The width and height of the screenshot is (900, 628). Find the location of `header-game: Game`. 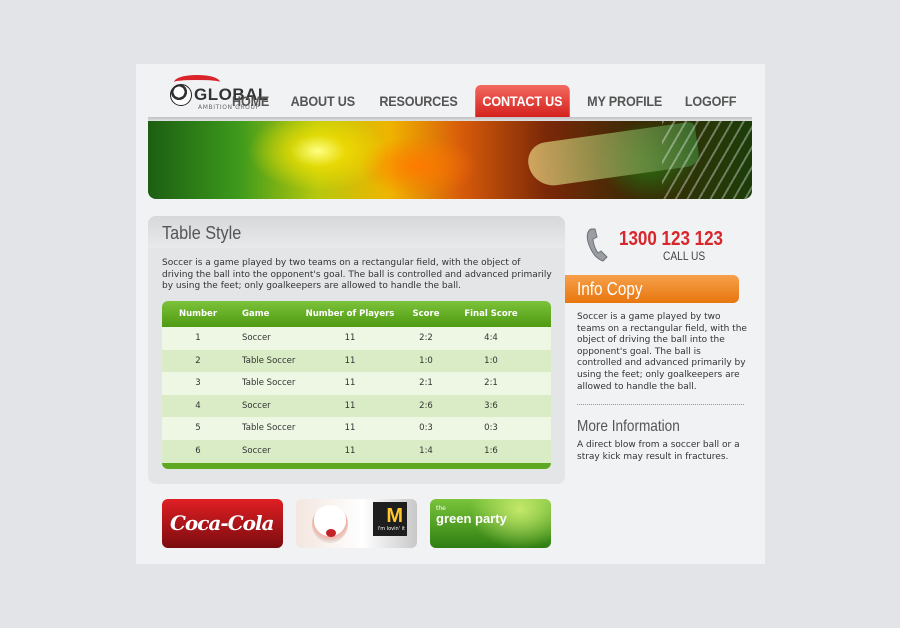

header-game: Game is located at coordinates (256, 314).